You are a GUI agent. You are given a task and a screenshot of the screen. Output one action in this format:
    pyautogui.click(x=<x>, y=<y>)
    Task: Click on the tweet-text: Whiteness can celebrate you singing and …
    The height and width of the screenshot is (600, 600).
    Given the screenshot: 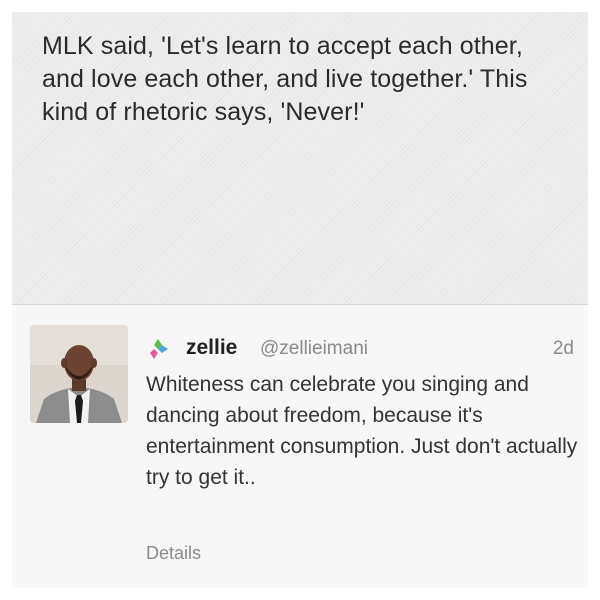 What is the action you would take?
    pyautogui.click(x=362, y=431)
    